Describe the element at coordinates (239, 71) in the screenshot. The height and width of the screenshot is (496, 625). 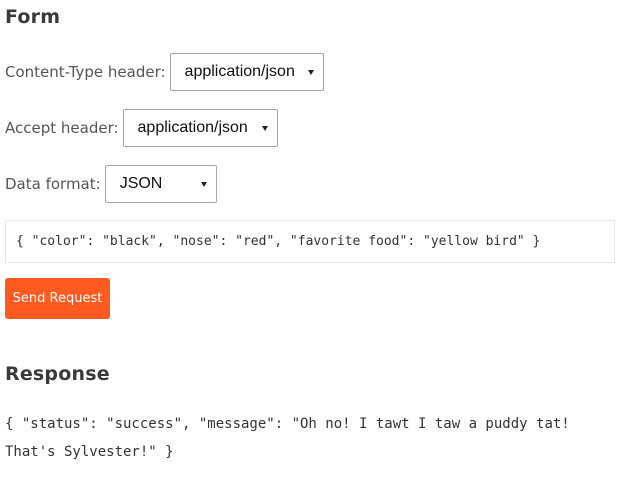
I see `content-type-value: application/json` at that location.